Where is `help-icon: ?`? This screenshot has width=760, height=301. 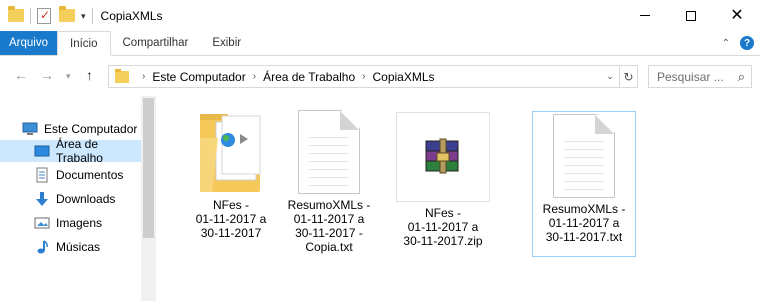
help-icon: ? is located at coordinates (747, 43).